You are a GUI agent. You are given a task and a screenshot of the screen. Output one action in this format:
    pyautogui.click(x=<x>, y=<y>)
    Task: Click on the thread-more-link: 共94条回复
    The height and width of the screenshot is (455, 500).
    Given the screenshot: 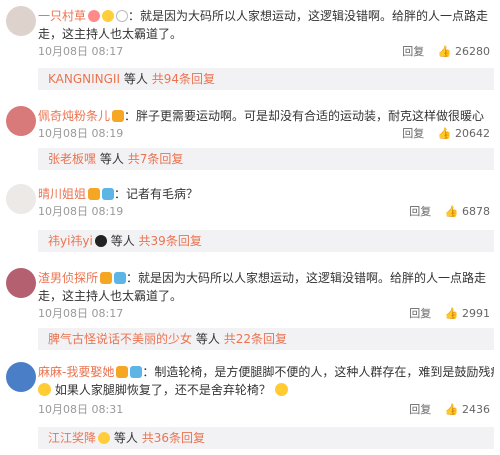 What is the action you would take?
    pyautogui.click(x=183, y=79)
    